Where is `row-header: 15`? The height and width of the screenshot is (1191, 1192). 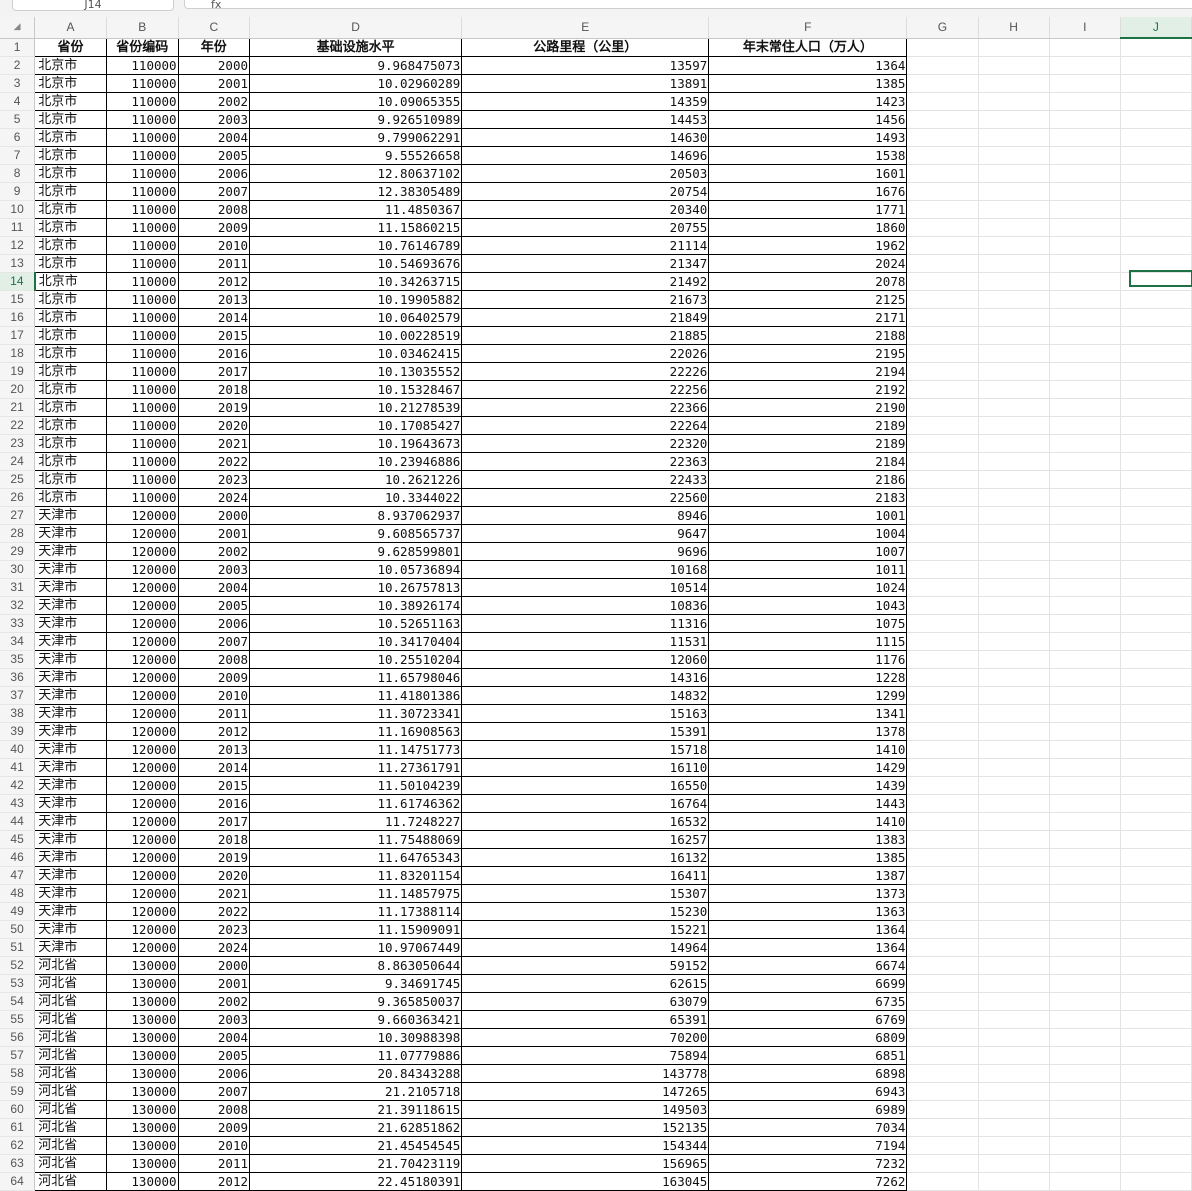 row-header: 15 is located at coordinates (18, 299).